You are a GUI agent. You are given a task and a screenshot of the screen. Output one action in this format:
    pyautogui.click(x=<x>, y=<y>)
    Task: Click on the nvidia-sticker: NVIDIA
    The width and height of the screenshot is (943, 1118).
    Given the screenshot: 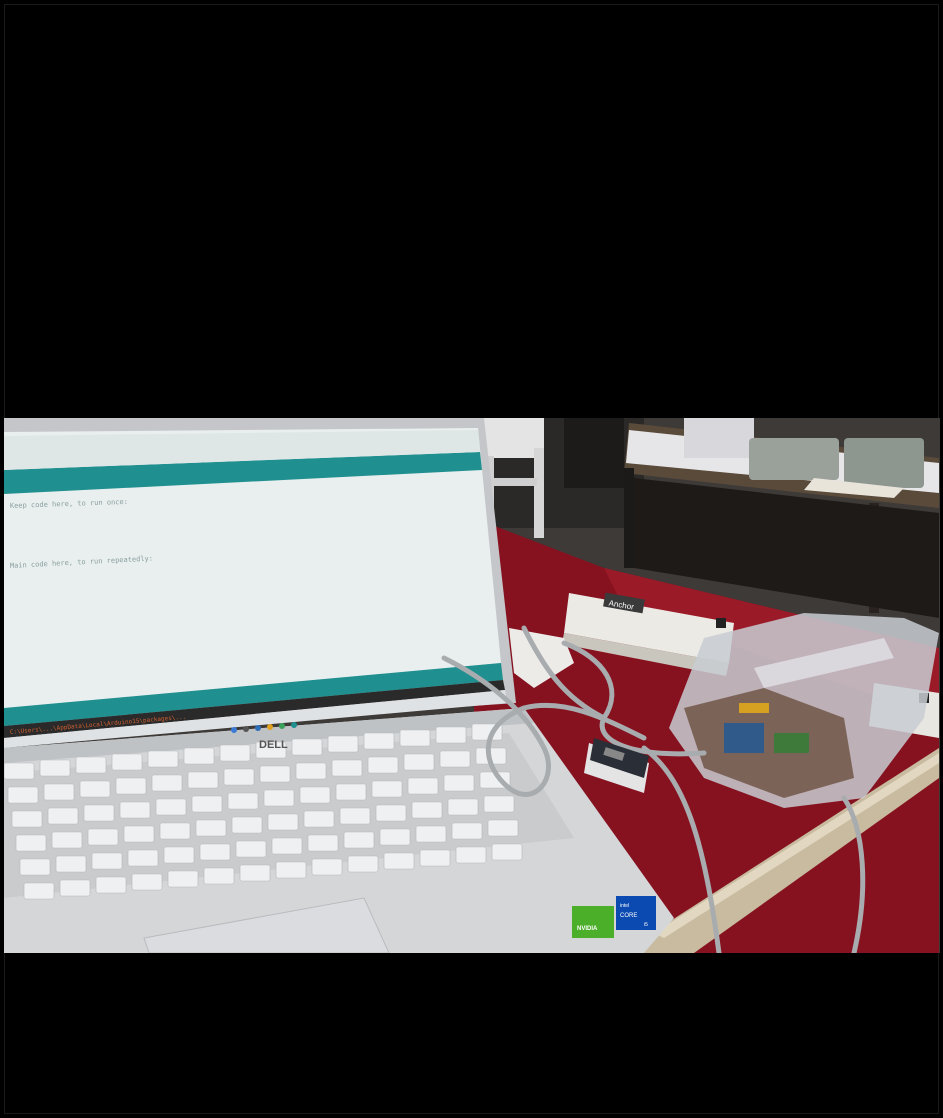 What is the action you would take?
    pyautogui.click(x=593, y=922)
    